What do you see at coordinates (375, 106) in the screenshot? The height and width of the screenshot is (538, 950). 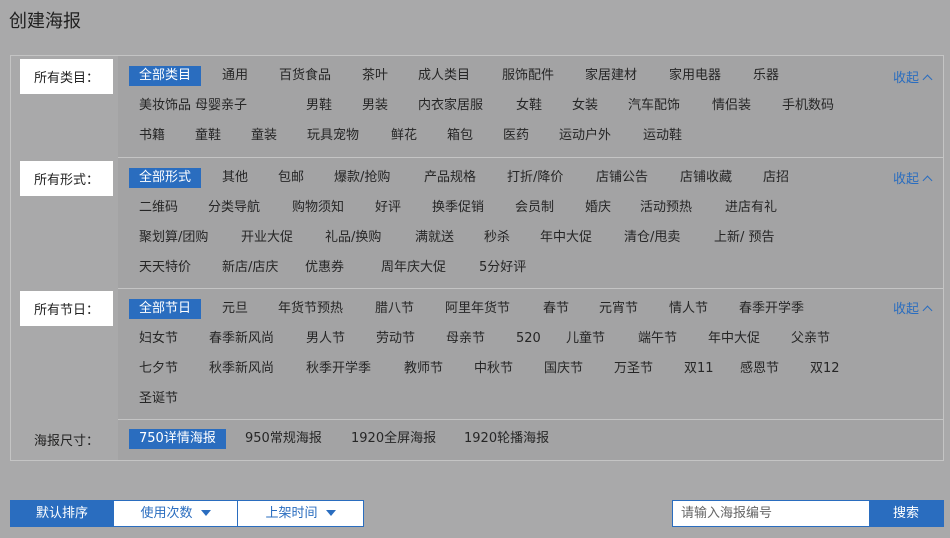 I see `category-tag: 男装` at bounding box center [375, 106].